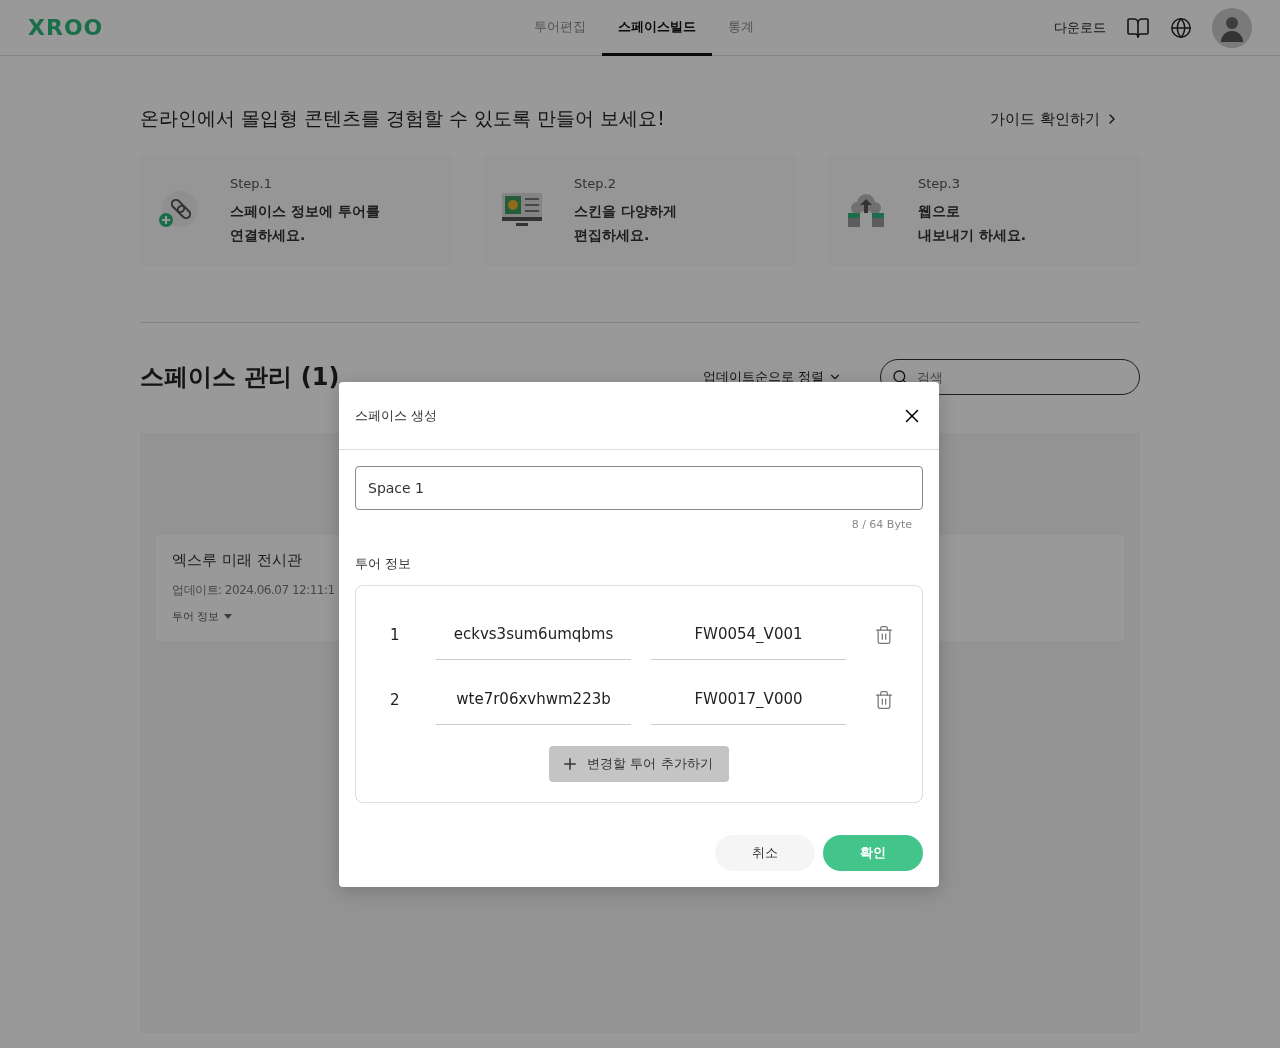 The image size is (1280, 1048). I want to click on tour-code-field: FW0054_V001, so click(748, 634).